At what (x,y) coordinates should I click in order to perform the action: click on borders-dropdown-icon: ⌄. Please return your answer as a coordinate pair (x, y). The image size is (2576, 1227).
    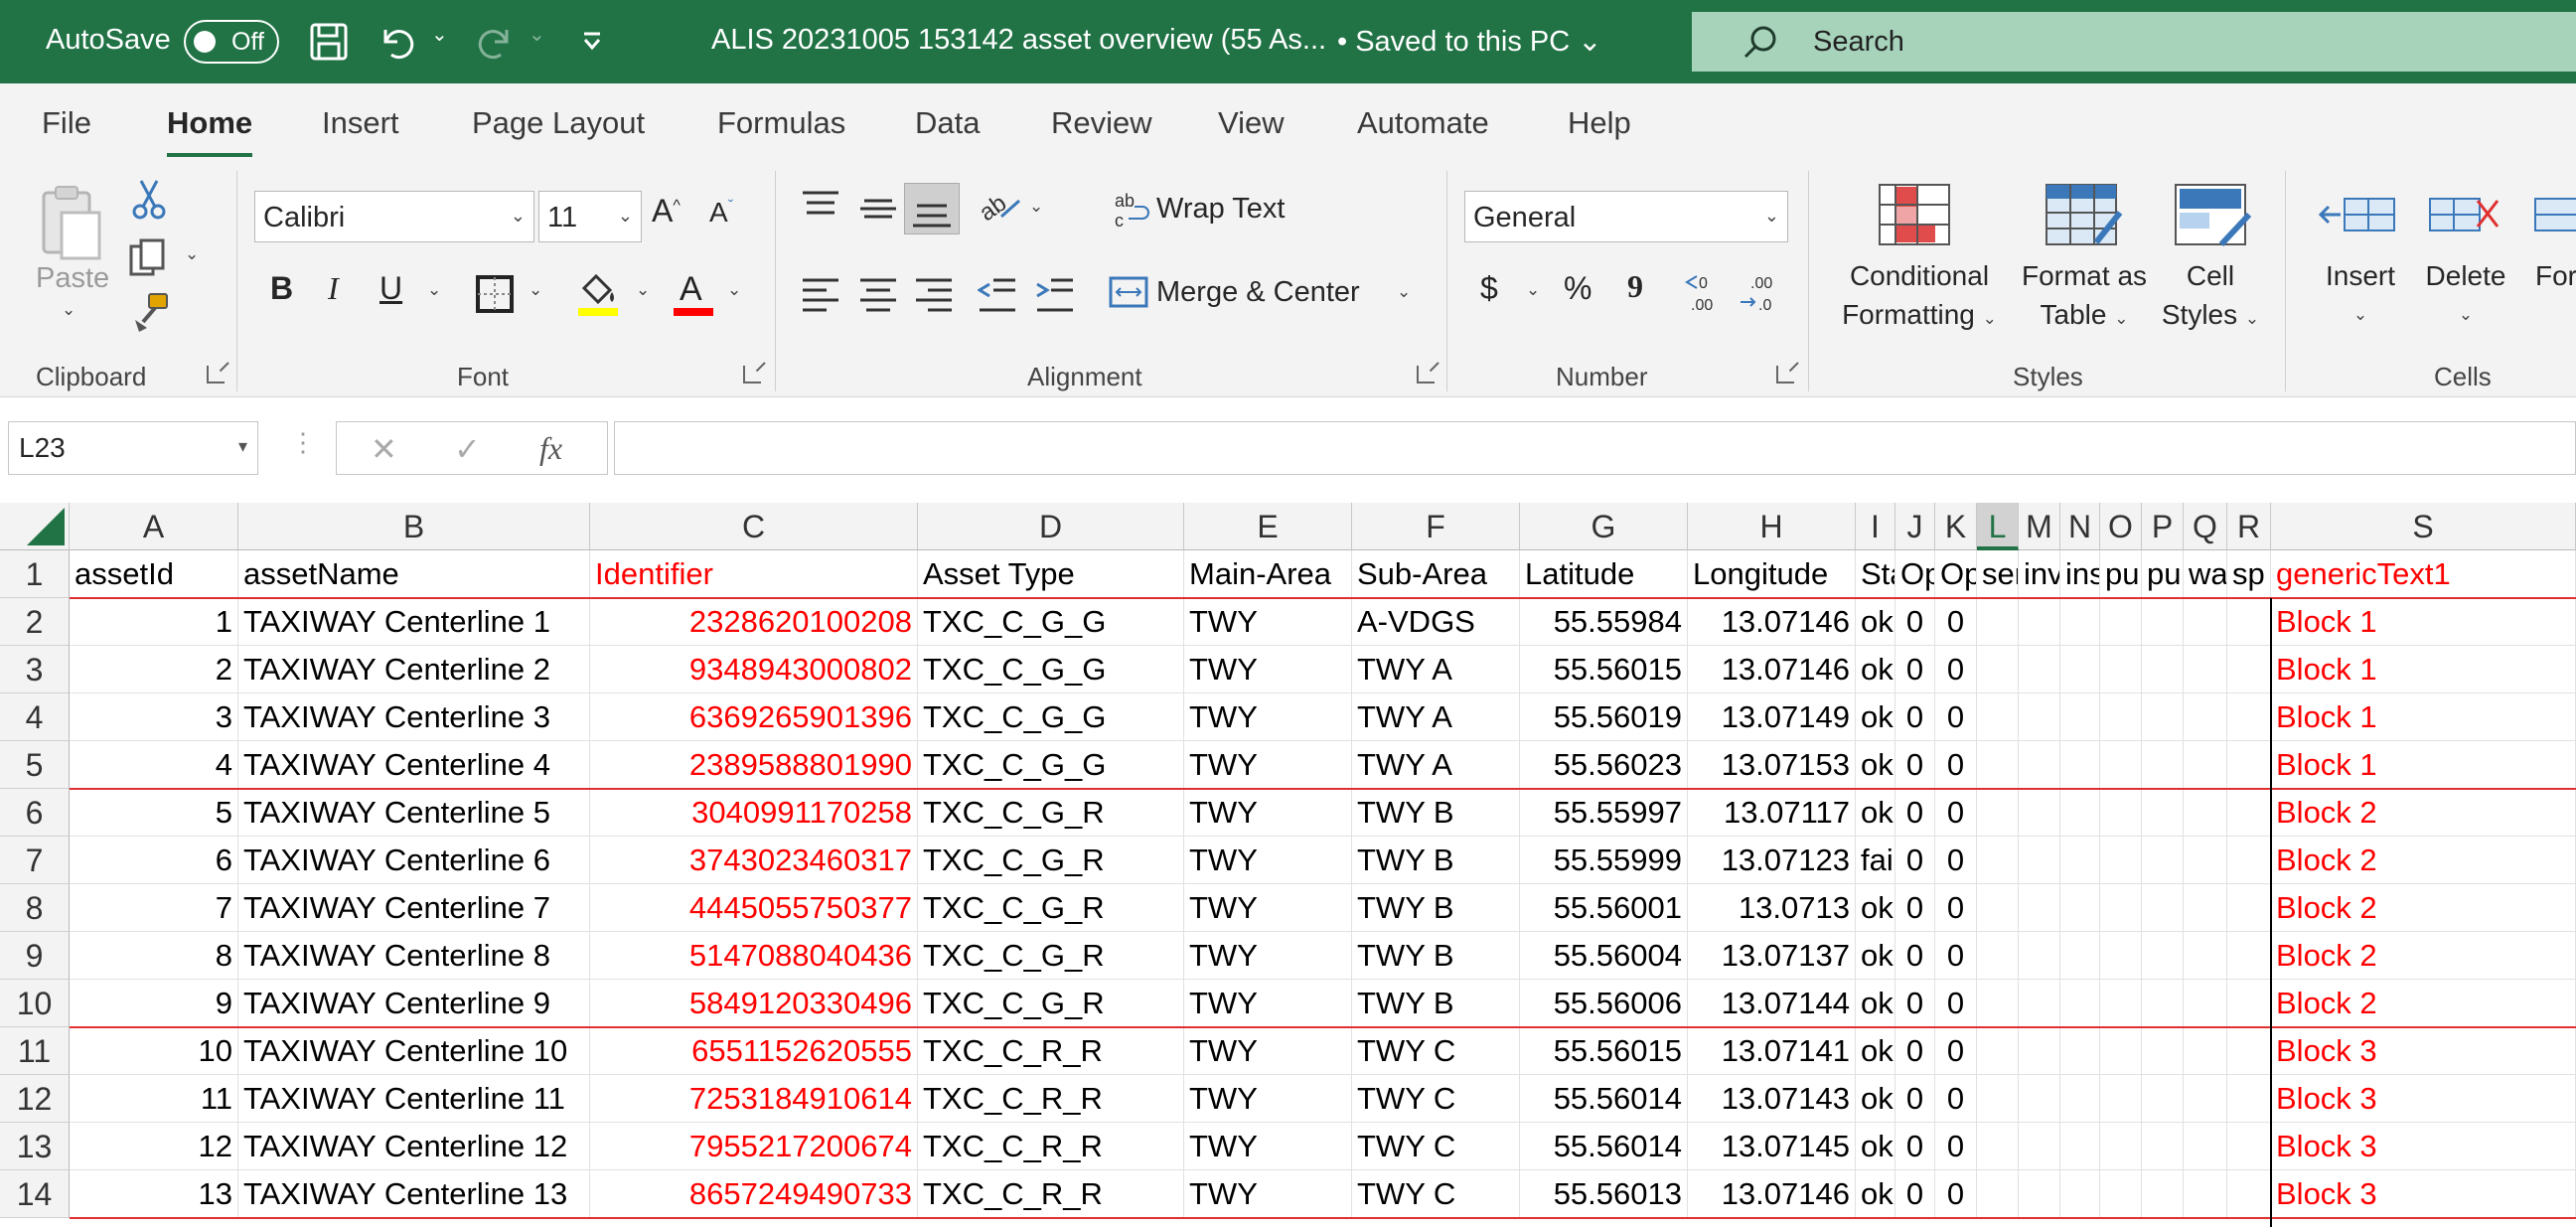
    Looking at the image, I should click on (535, 290).